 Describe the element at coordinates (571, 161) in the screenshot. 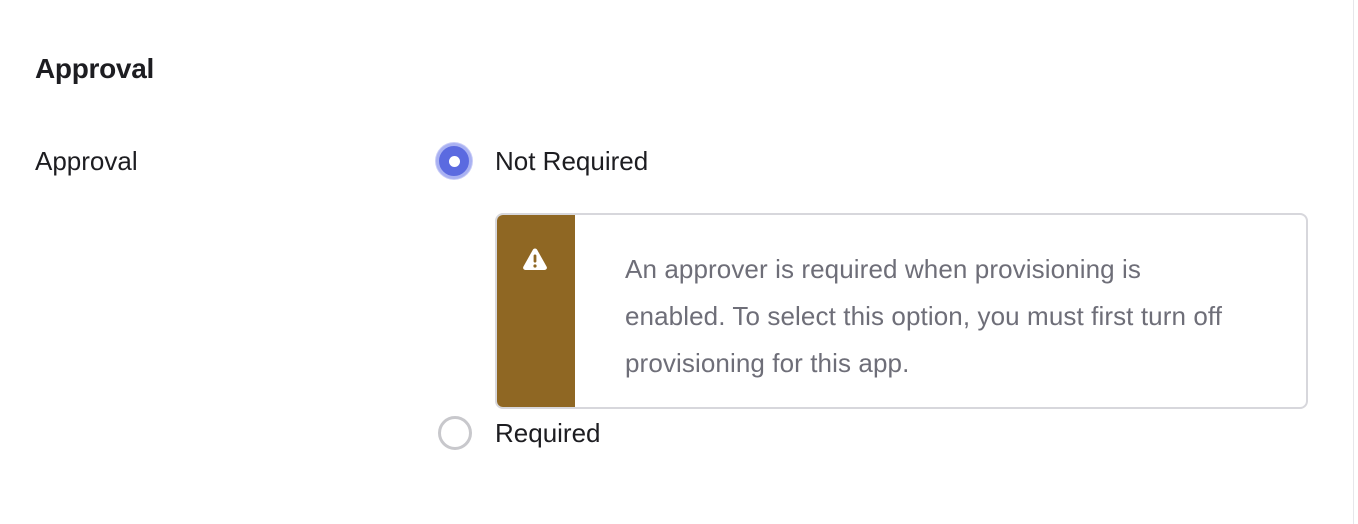

I see `radio-label-not-required: Not Required` at that location.